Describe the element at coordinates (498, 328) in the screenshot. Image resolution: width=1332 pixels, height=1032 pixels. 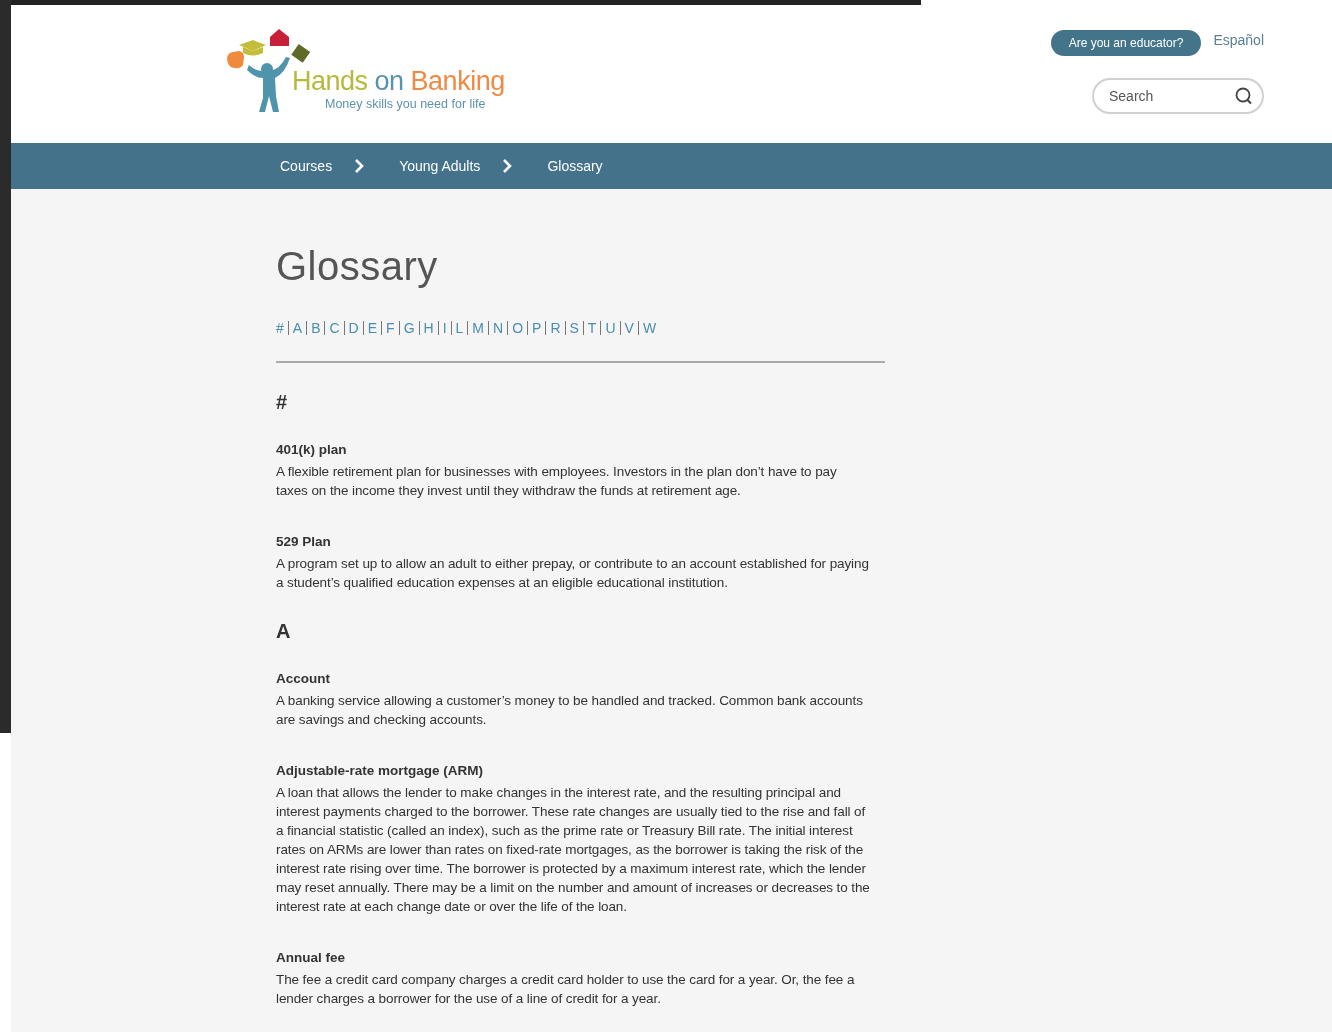
I see `letter-link: N` at that location.